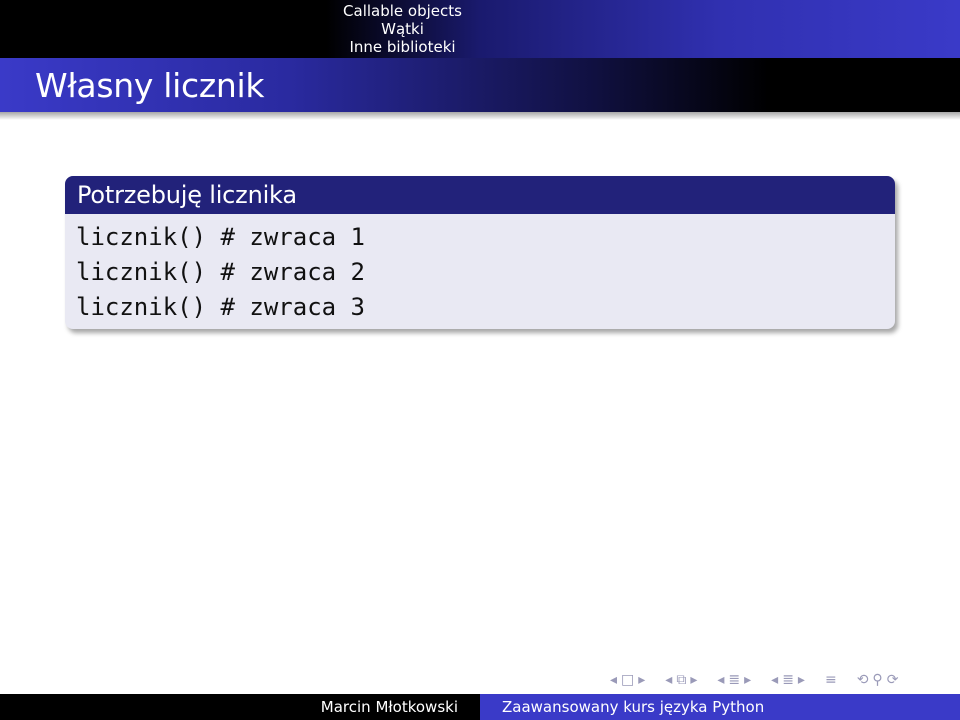  Describe the element at coordinates (893, 680) in the screenshot. I see `forward-icon: ⟳` at that location.